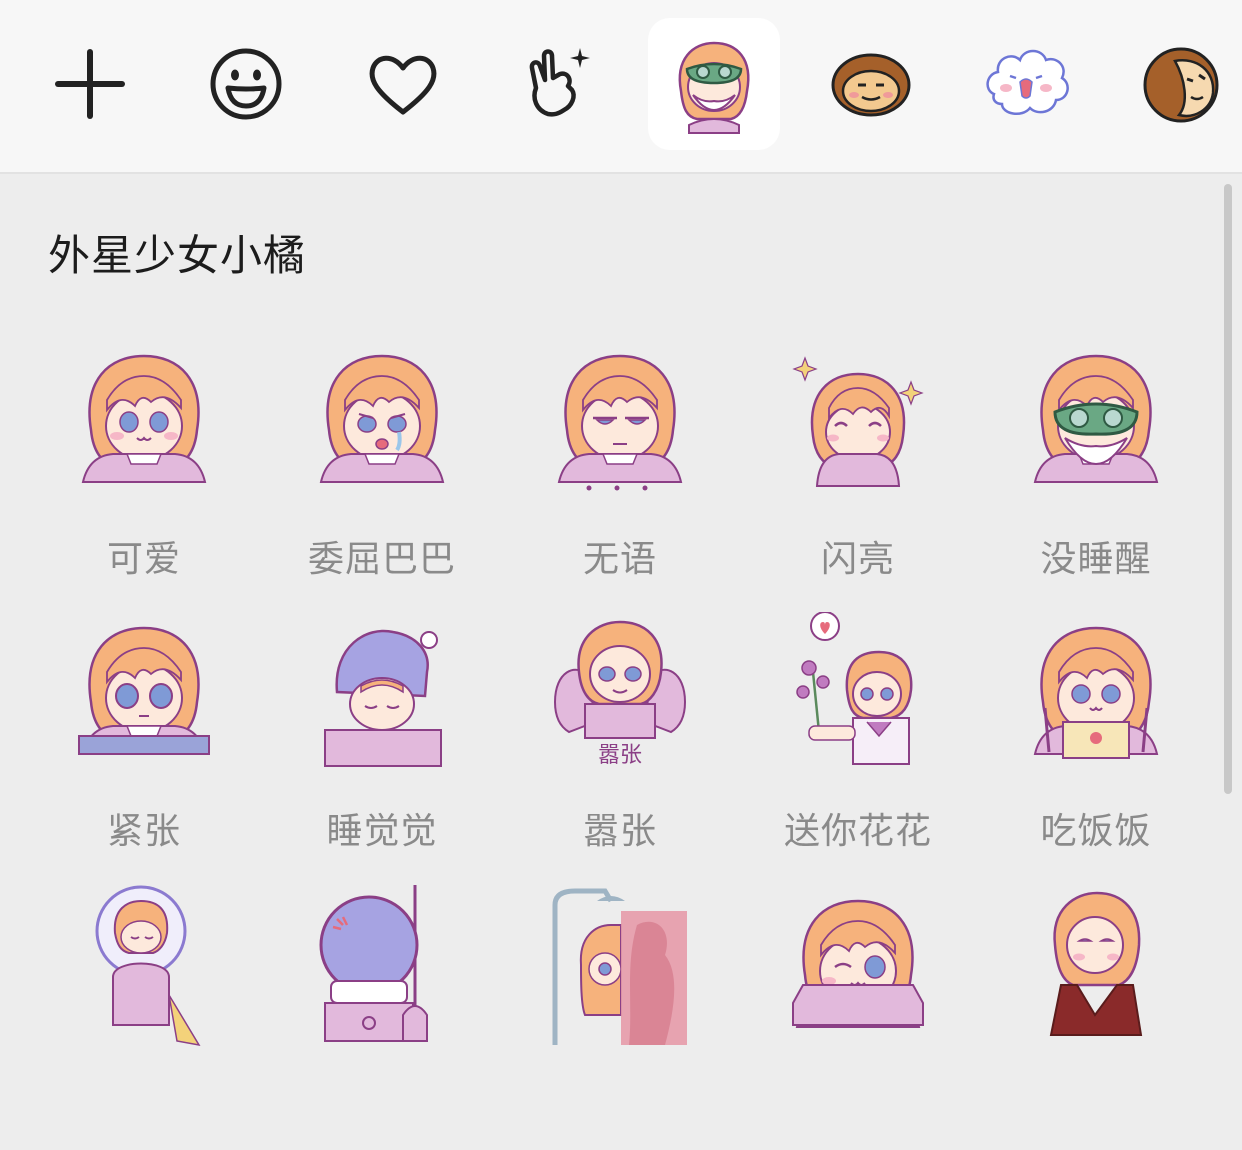 The width and height of the screenshot is (1242, 1150). Describe the element at coordinates (620, 422) in the screenshot. I see `sticker-speechless-image` at that location.